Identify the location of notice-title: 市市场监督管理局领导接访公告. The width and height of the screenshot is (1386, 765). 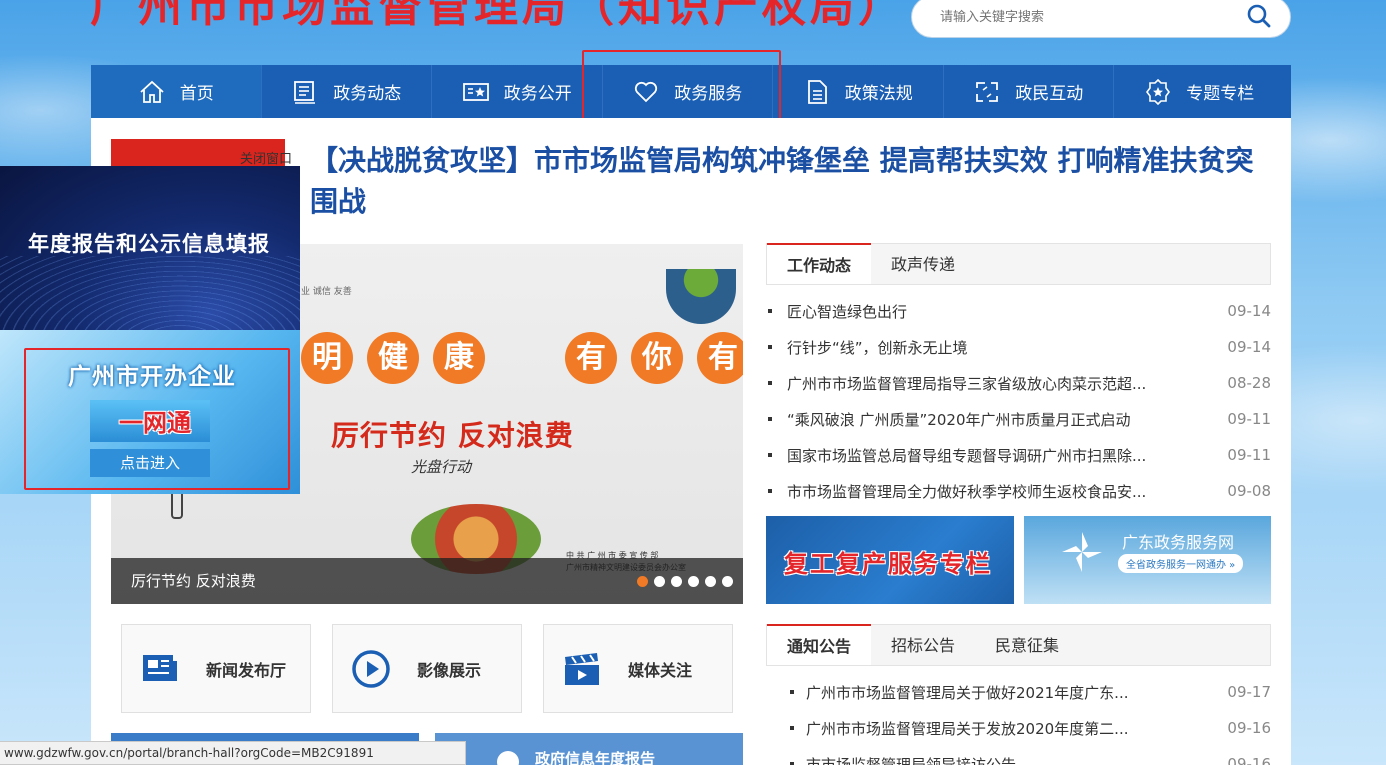
(911, 760).